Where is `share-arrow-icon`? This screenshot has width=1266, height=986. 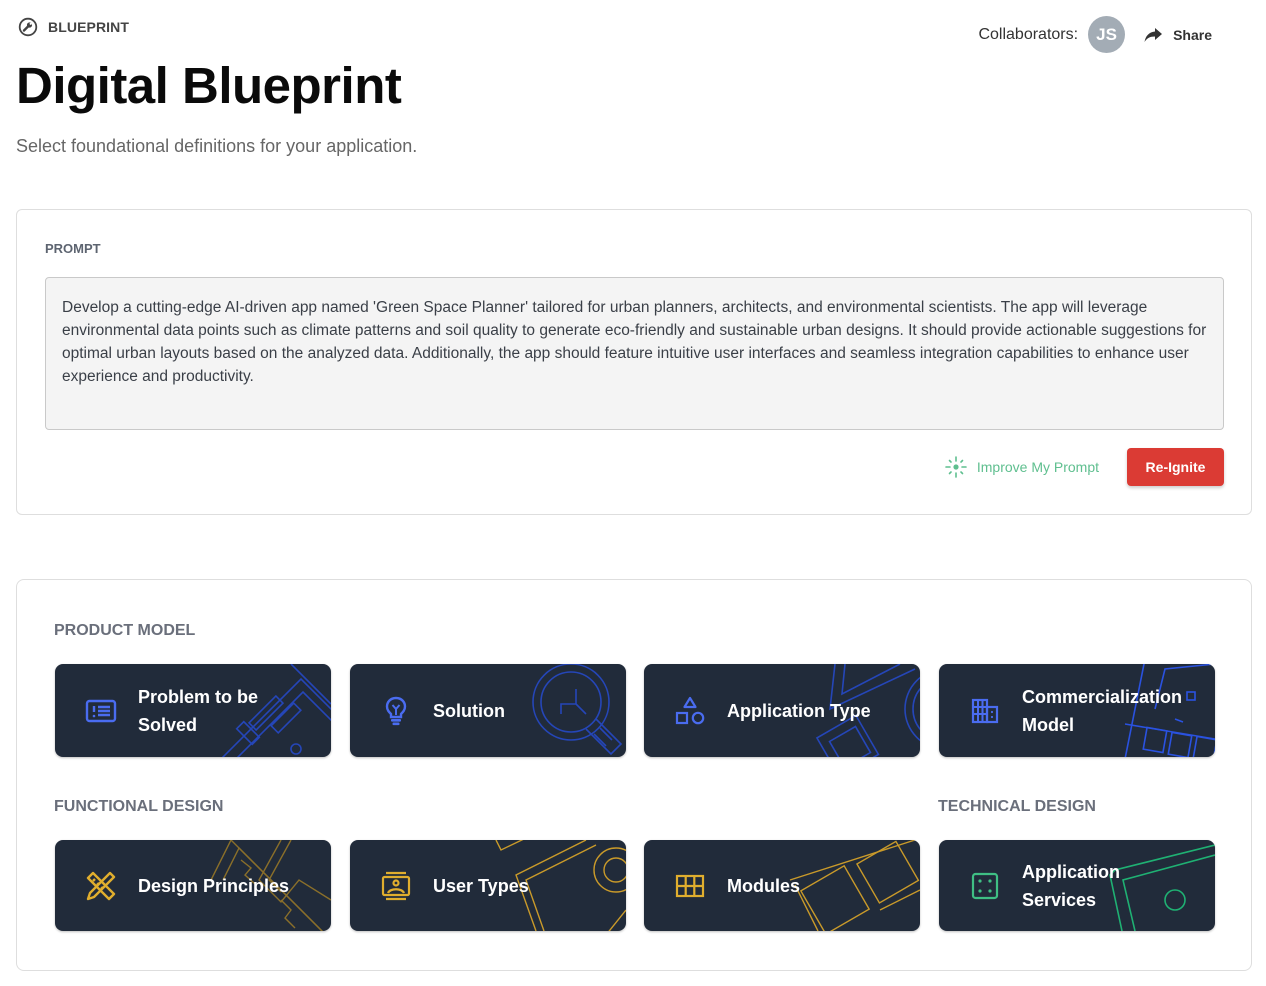
share-arrow-icon is located at coordinates (1153, 34).